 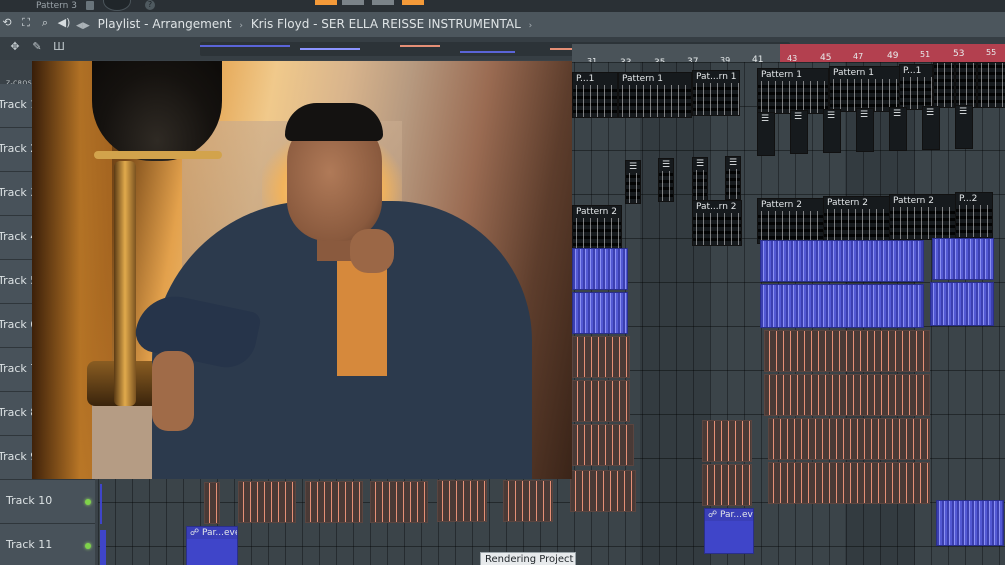 I want to click on zoom-icon: ⌕, so click(x=45, y=23).